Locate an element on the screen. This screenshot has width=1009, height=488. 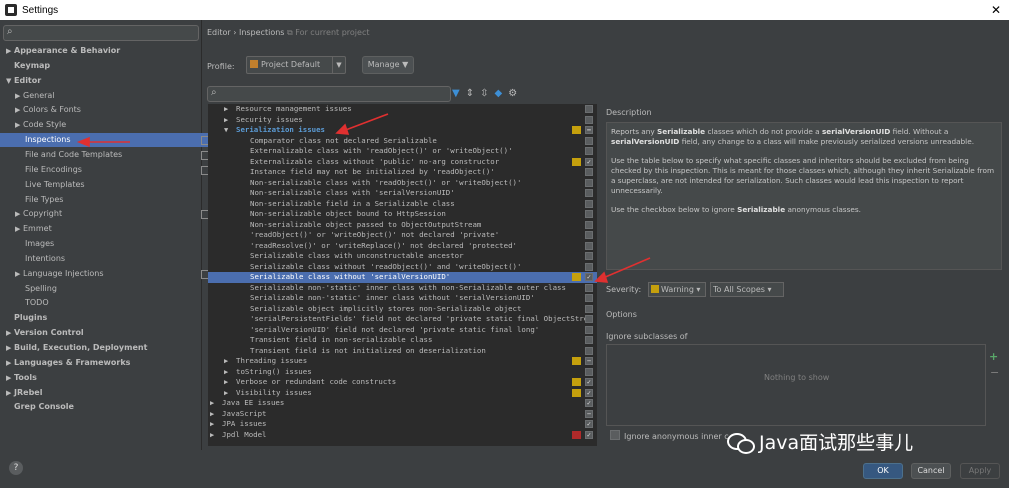
inspection-row: ▶ JavaScript − is located at coordinates (402, 414).